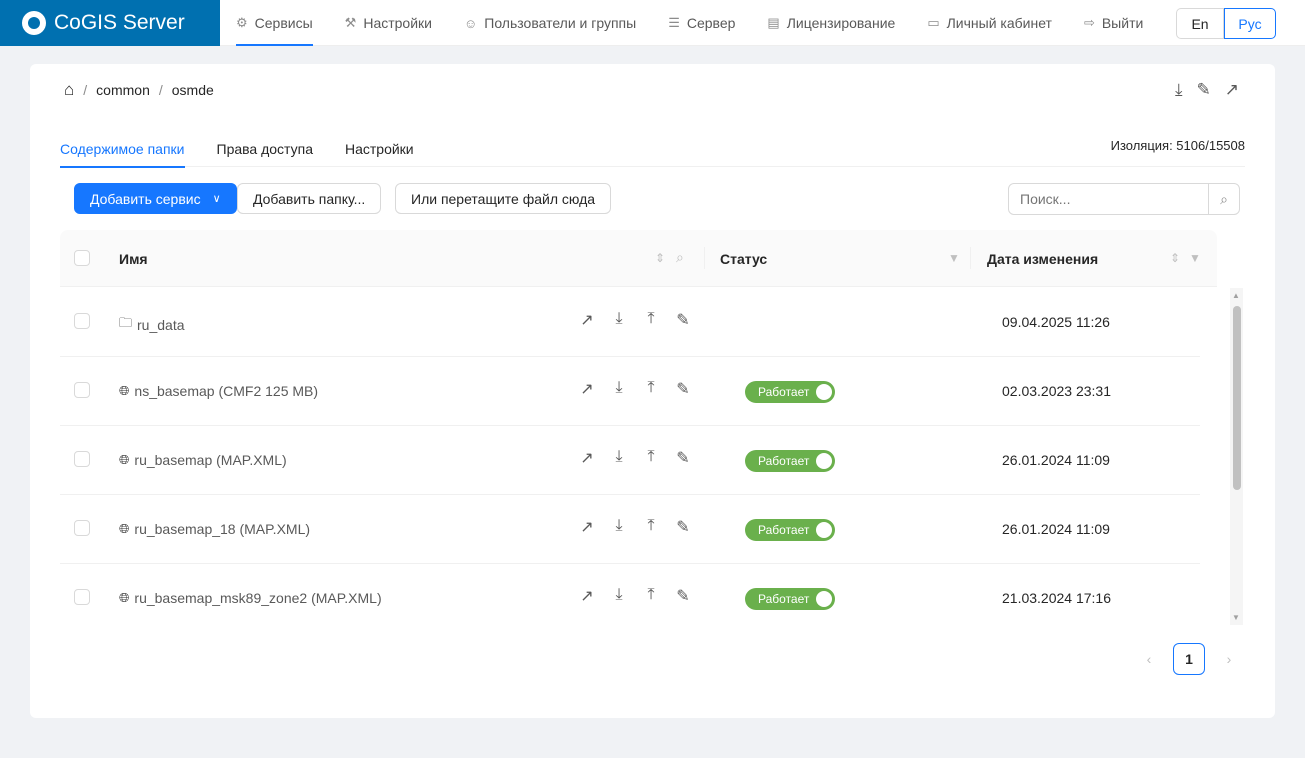 The height and width of the screenshot is (758, 1305). I want to click on tab-settings: Настройки, so click(379, 148).